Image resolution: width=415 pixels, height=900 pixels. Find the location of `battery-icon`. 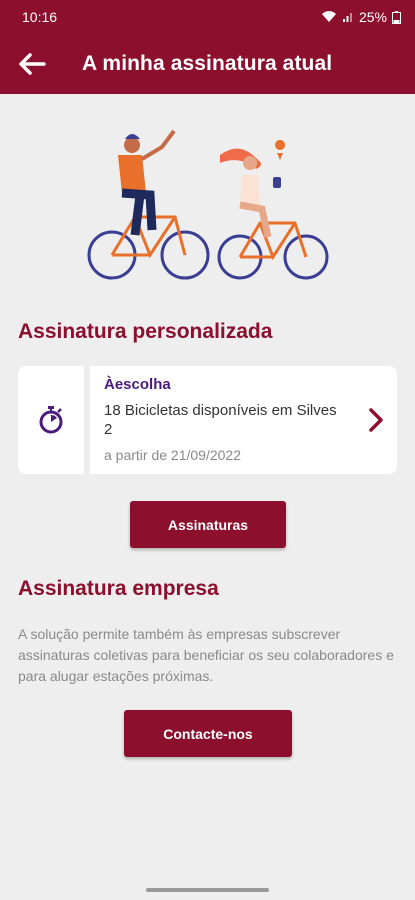

battery-icon is located at coordinates (396, 17).